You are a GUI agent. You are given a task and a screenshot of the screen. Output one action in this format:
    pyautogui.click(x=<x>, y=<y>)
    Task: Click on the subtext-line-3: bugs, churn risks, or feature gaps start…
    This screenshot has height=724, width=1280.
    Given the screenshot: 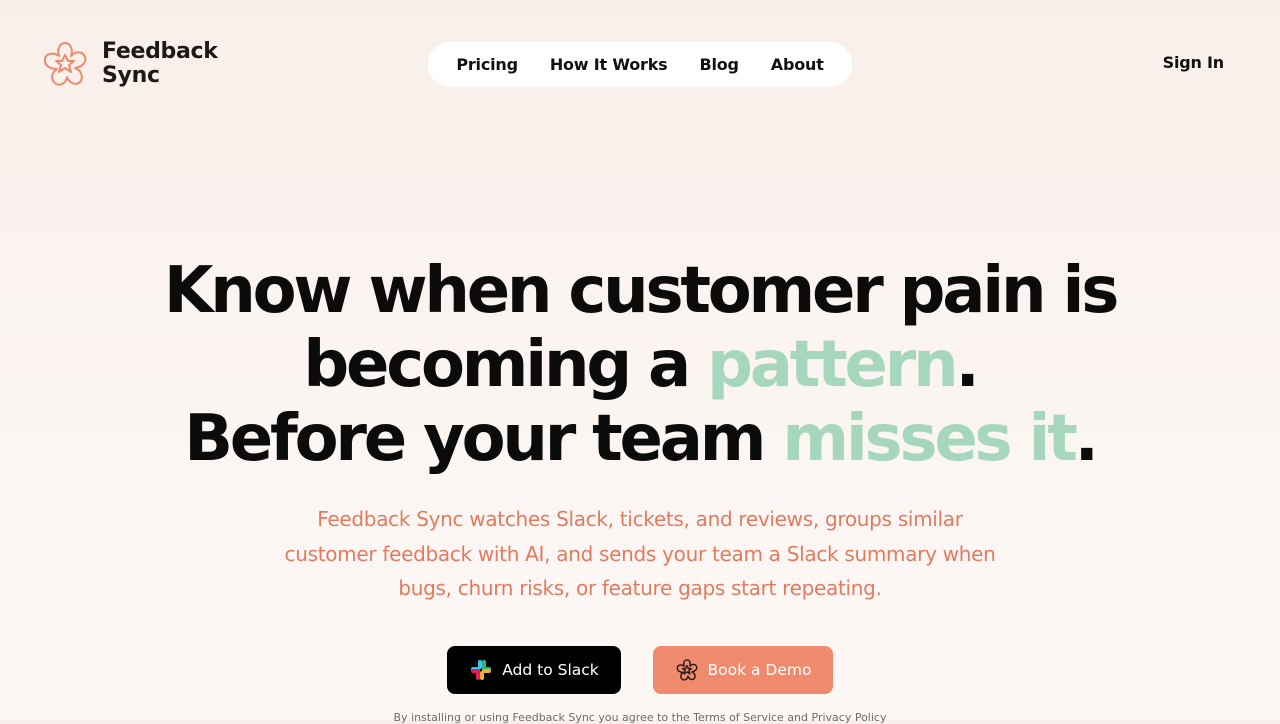 What is the action you would take?
    pyautogui.click(x=640, y=588)
    